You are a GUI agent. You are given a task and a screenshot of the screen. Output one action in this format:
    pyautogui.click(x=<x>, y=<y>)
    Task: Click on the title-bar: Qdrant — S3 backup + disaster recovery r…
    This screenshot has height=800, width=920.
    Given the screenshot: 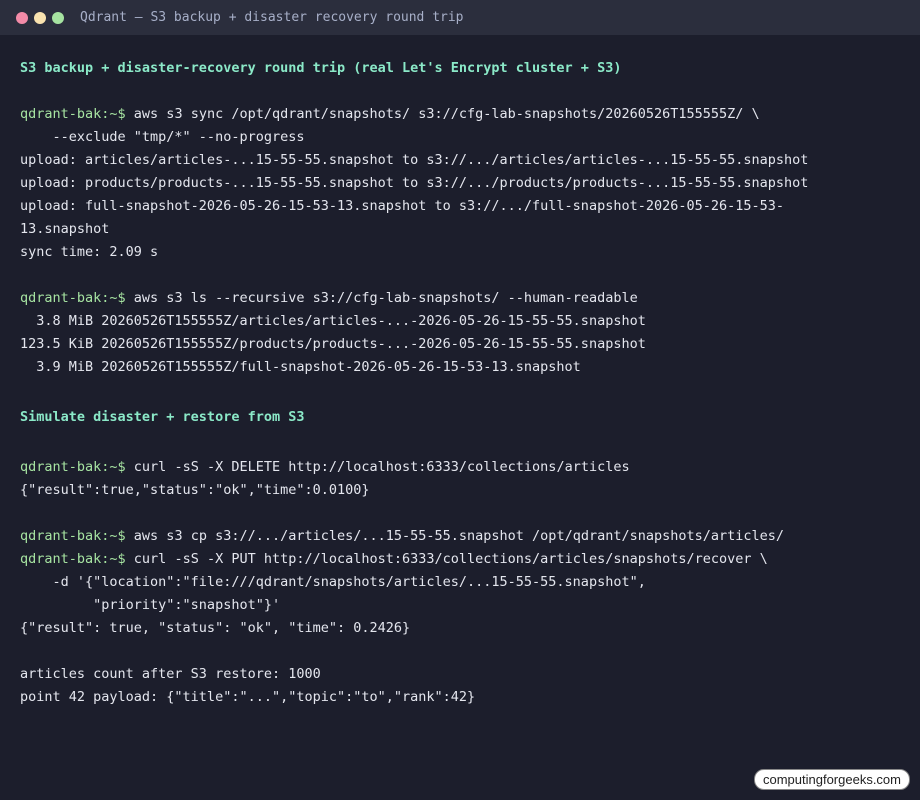 What is the action you would take?
    pyautogui.click(x=460, y=17)
    